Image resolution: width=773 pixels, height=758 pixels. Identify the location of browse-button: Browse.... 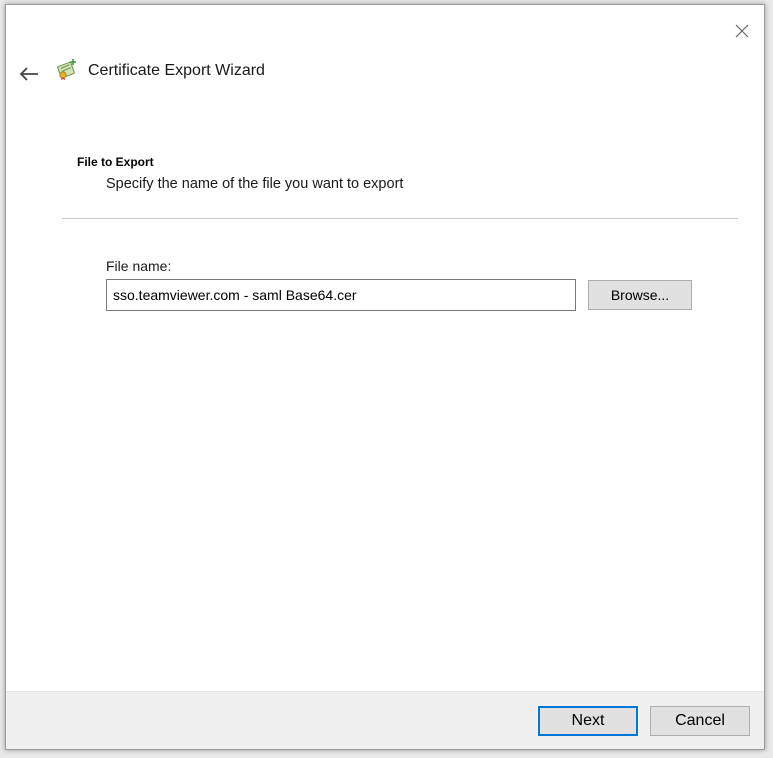
(640, 295).